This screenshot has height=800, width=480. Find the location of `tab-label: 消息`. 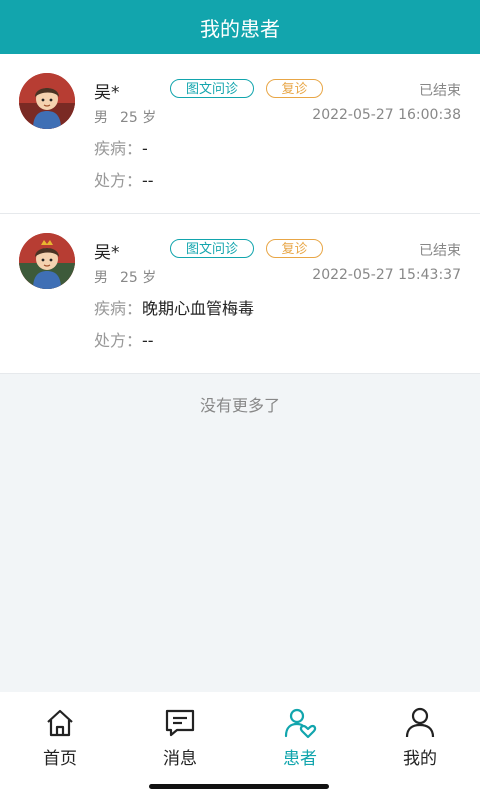

tab-label: 消息 is located at coordinates (180, 759).